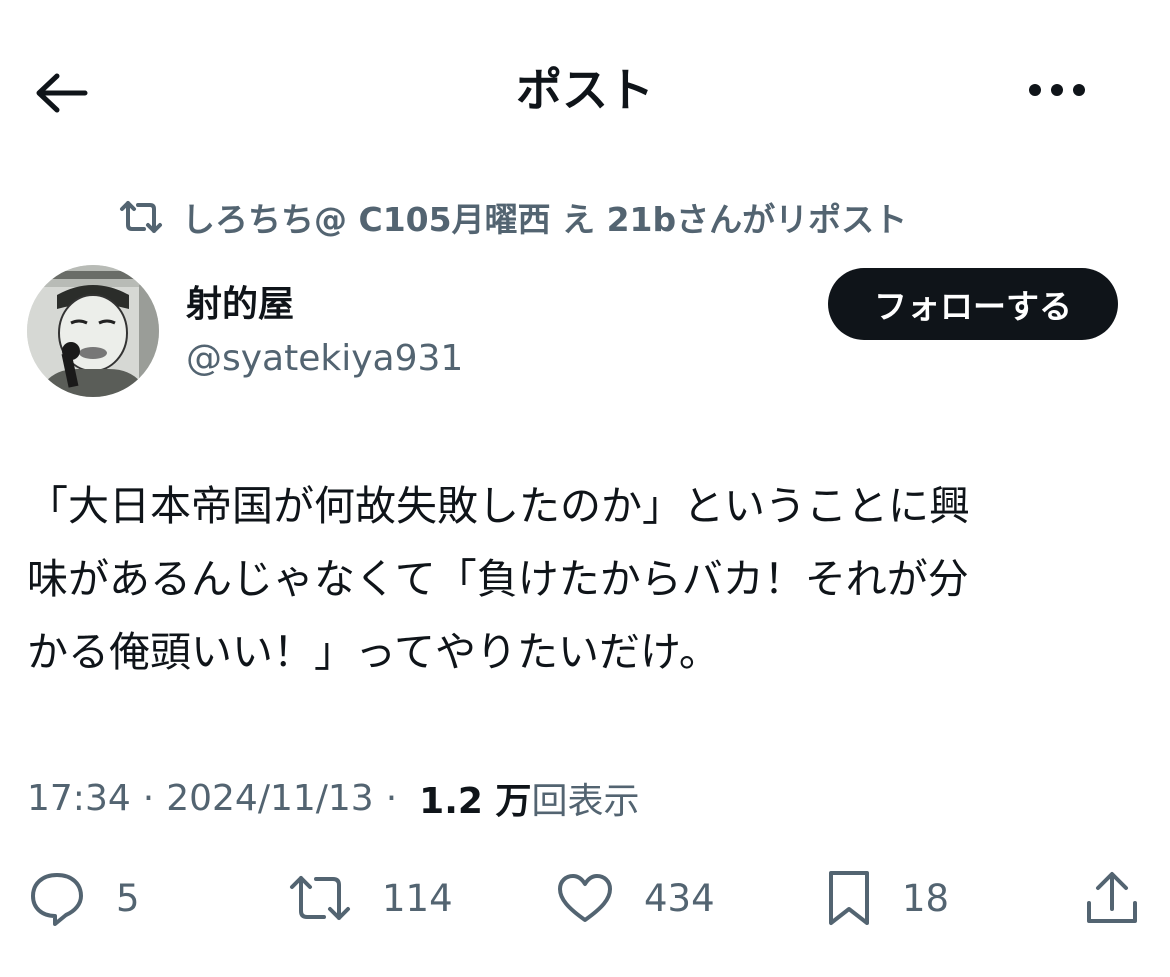 Image resolution: width=1170 pixels, height=977 pixels. I want to click on action-bar: 5 114 434 18, so click(585, 898).